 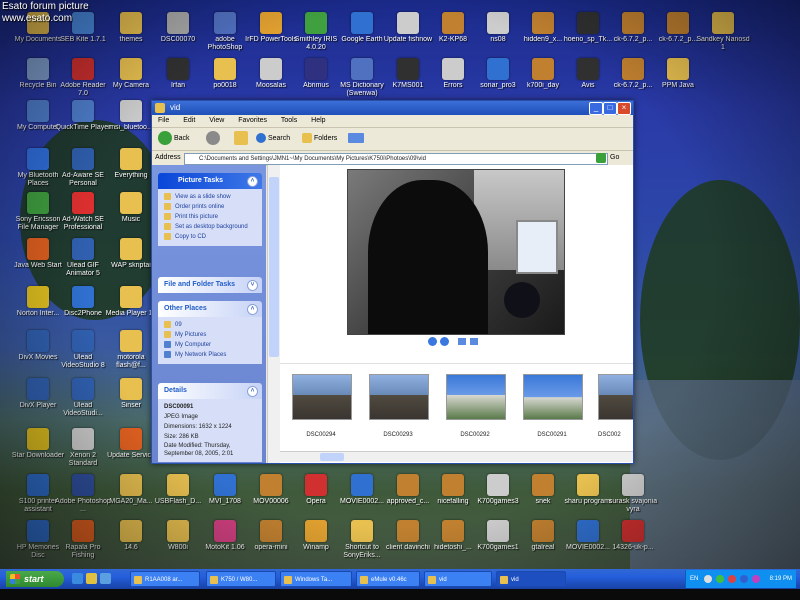 I want to click on rotate-counterclockwise-icon, so click(x=474, y=341).